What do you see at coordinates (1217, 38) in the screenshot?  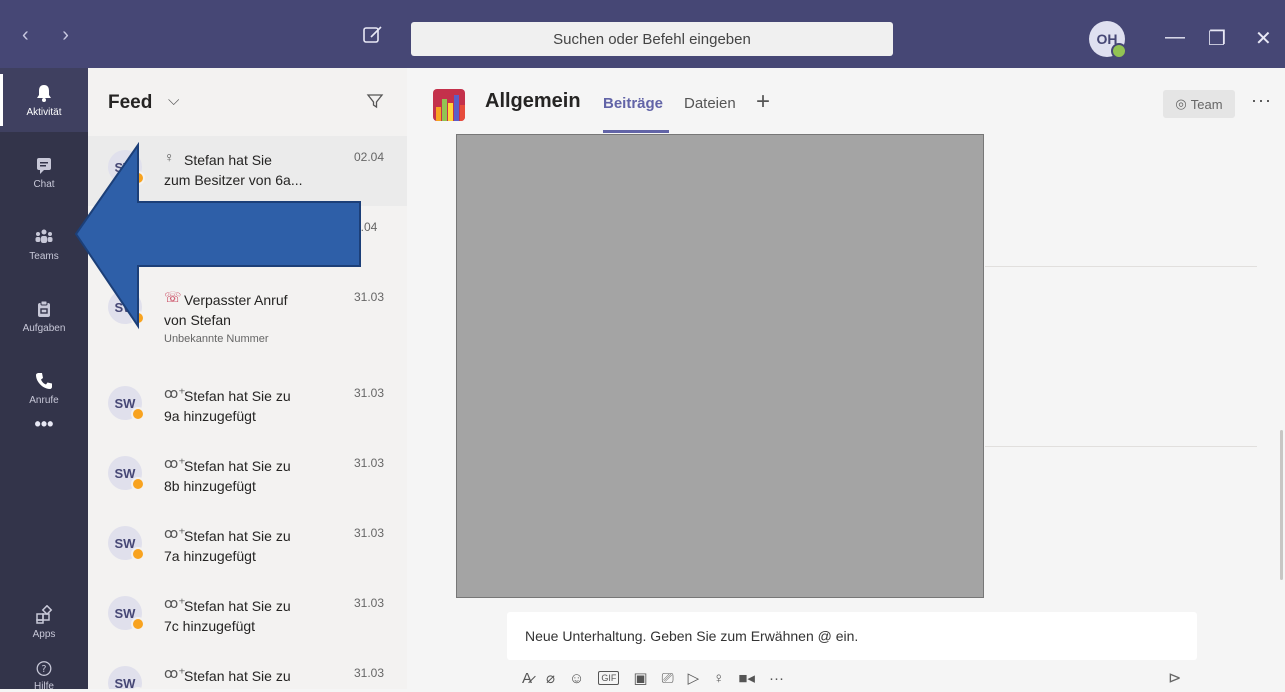 I see `maximize-button: ❐` at bounding box center [1217, 38].